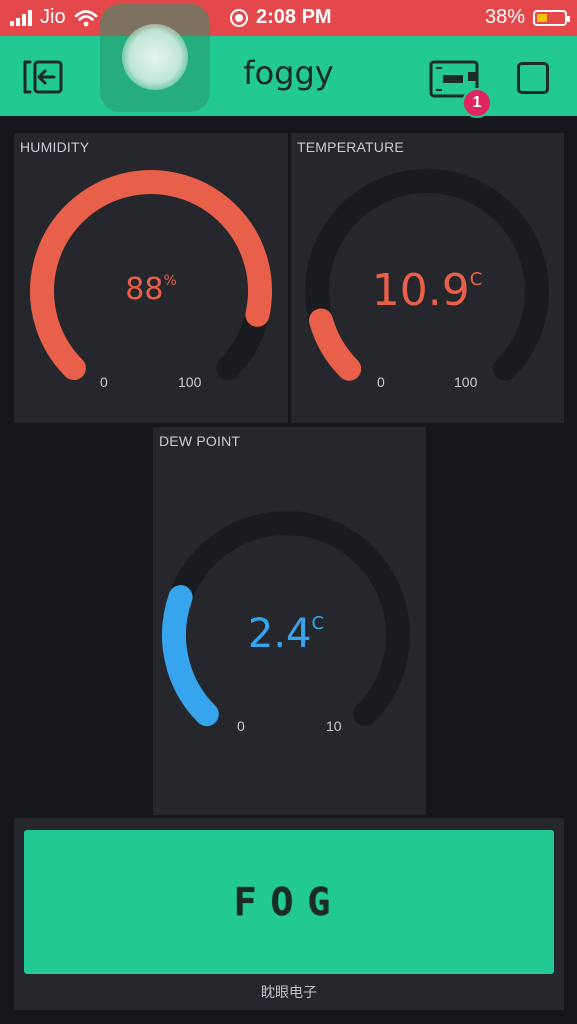 The height and width of the screenshot is (1024, 577). I want to click on status-center: 2:08 PM, so click(281, 17).